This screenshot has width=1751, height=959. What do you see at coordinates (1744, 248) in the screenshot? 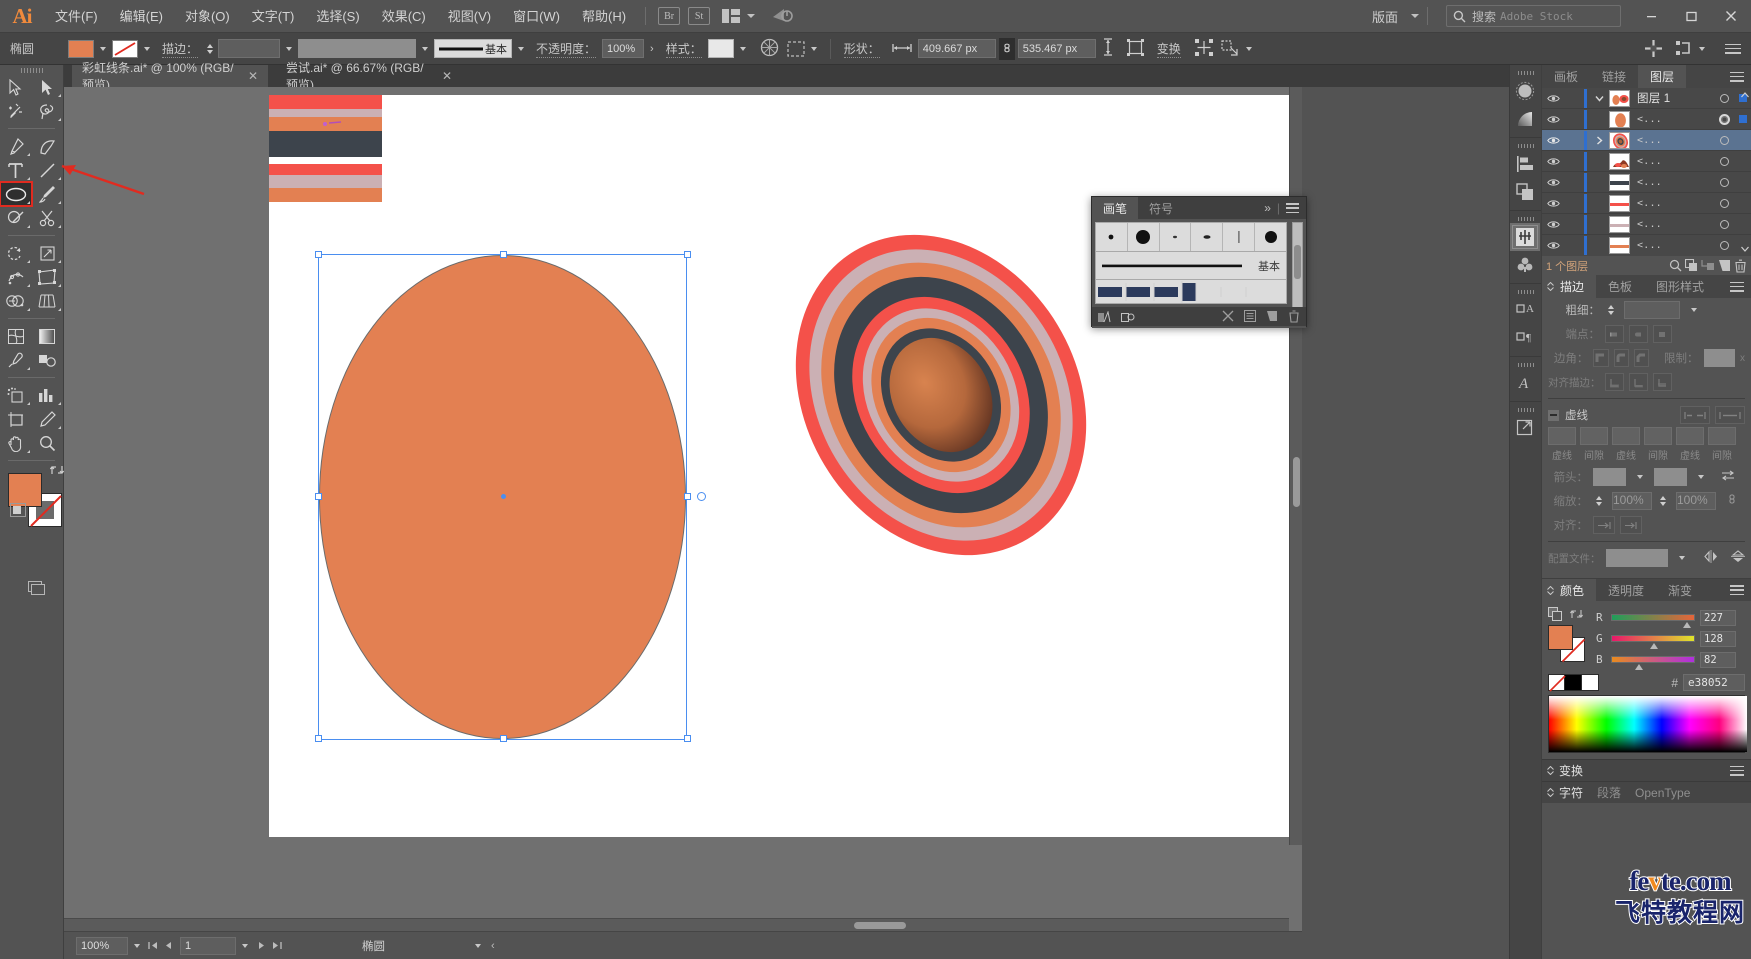
I see `layers-scroll-down-icon` at bounding box center [1744, 248].